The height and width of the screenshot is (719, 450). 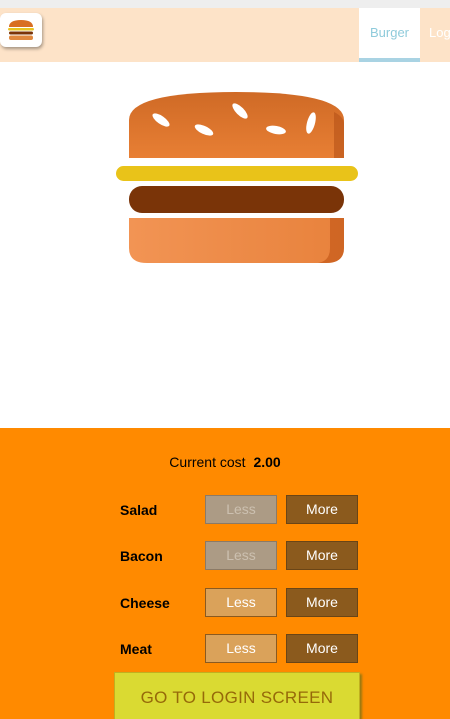 What do you see at coordinates (267, 462) in the screenshot?
I see `cost-value: 2.00` at bounding box center [267, 462].